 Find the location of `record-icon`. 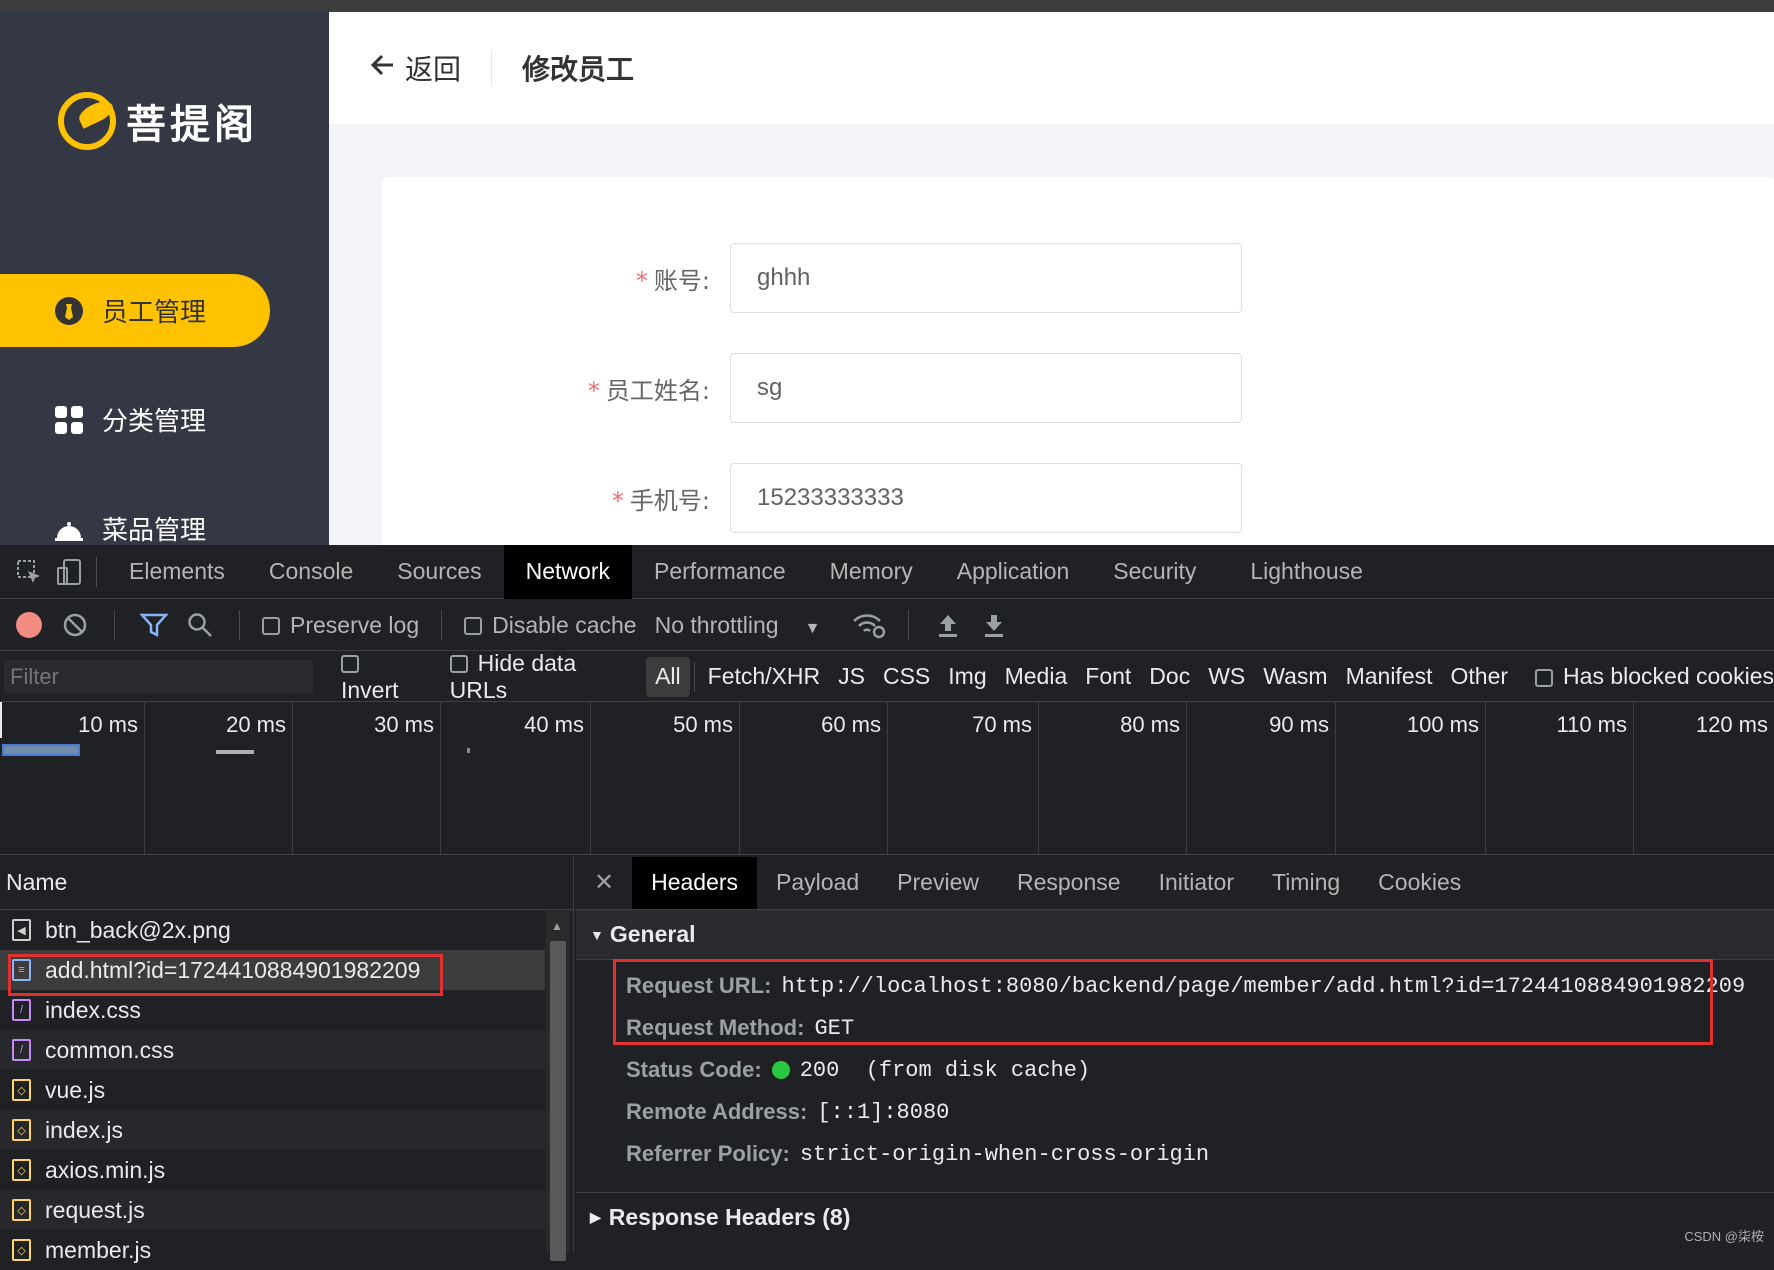

record-icon is located at coordinates (29, 625).